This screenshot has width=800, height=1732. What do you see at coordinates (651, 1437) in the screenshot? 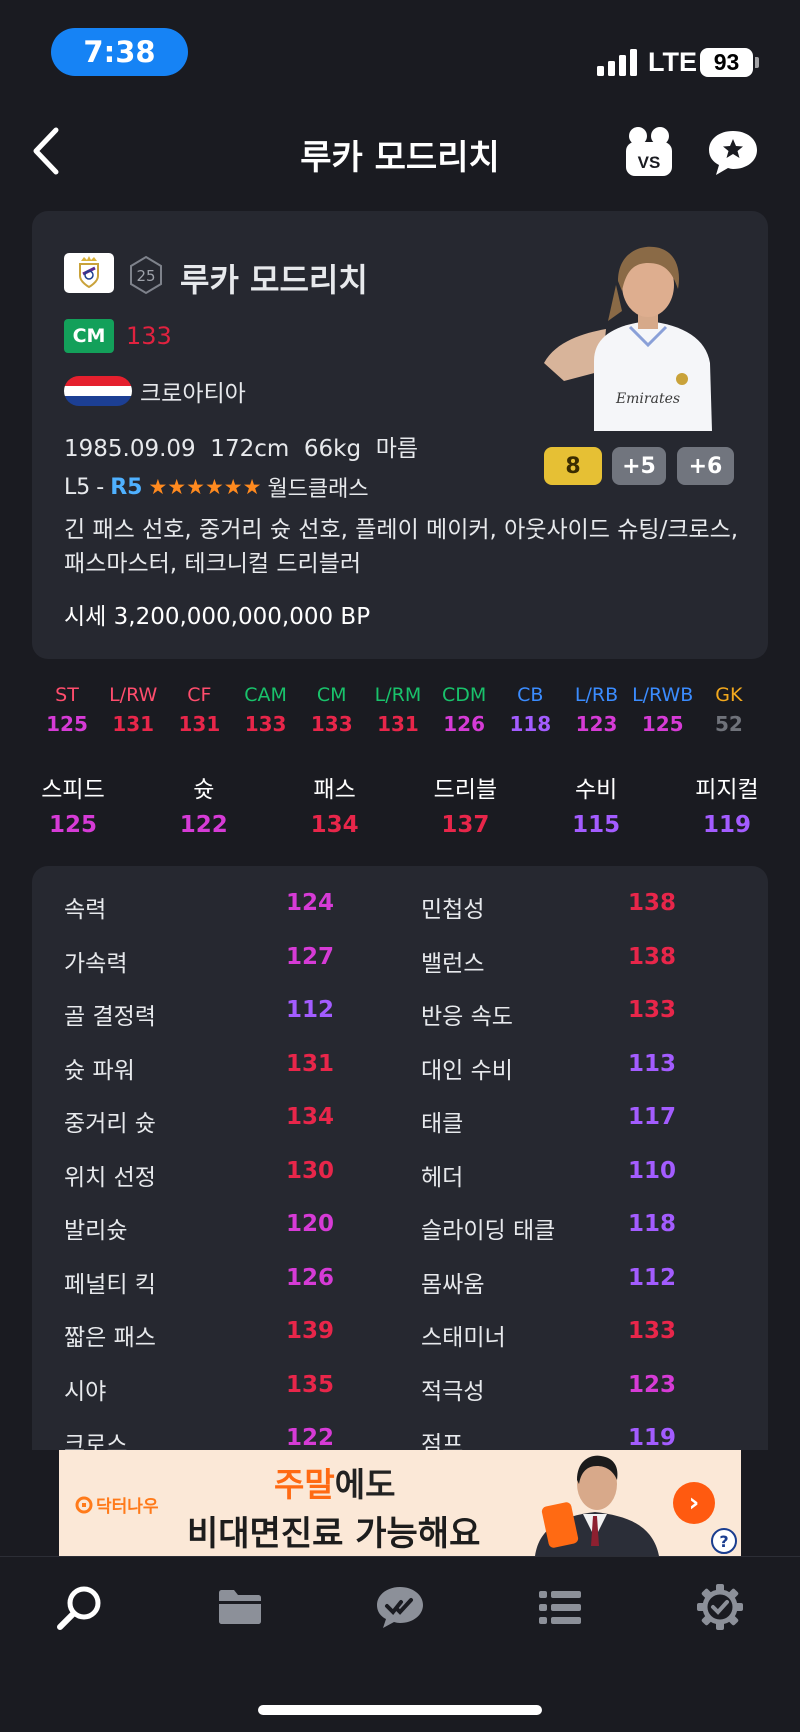
I see `stat-value: 119` at bounding box center [651, 1437].